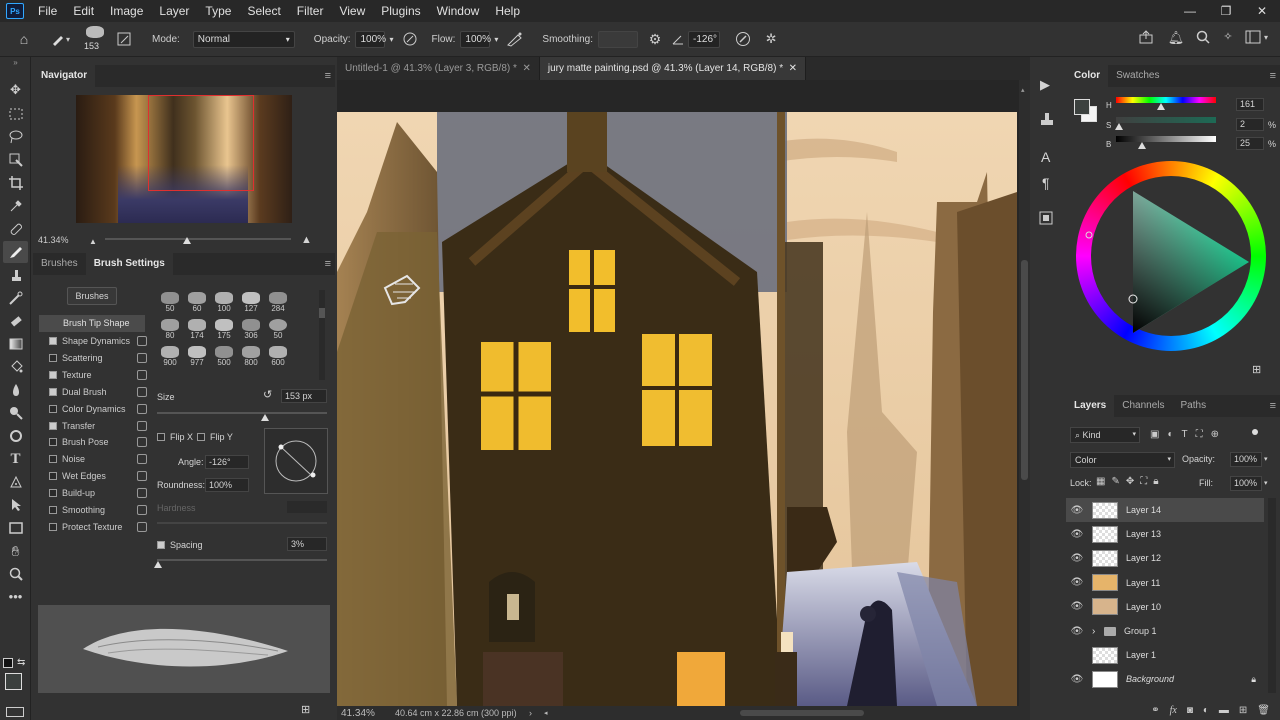 Image resolution: width=1280 pixels, height=720 pixels. What do you see at coordinates (1105, 435) in the screenshot?
I see `layer-kind-filter: ⌕ Kind ▾` at bounding box center [1105, 435].